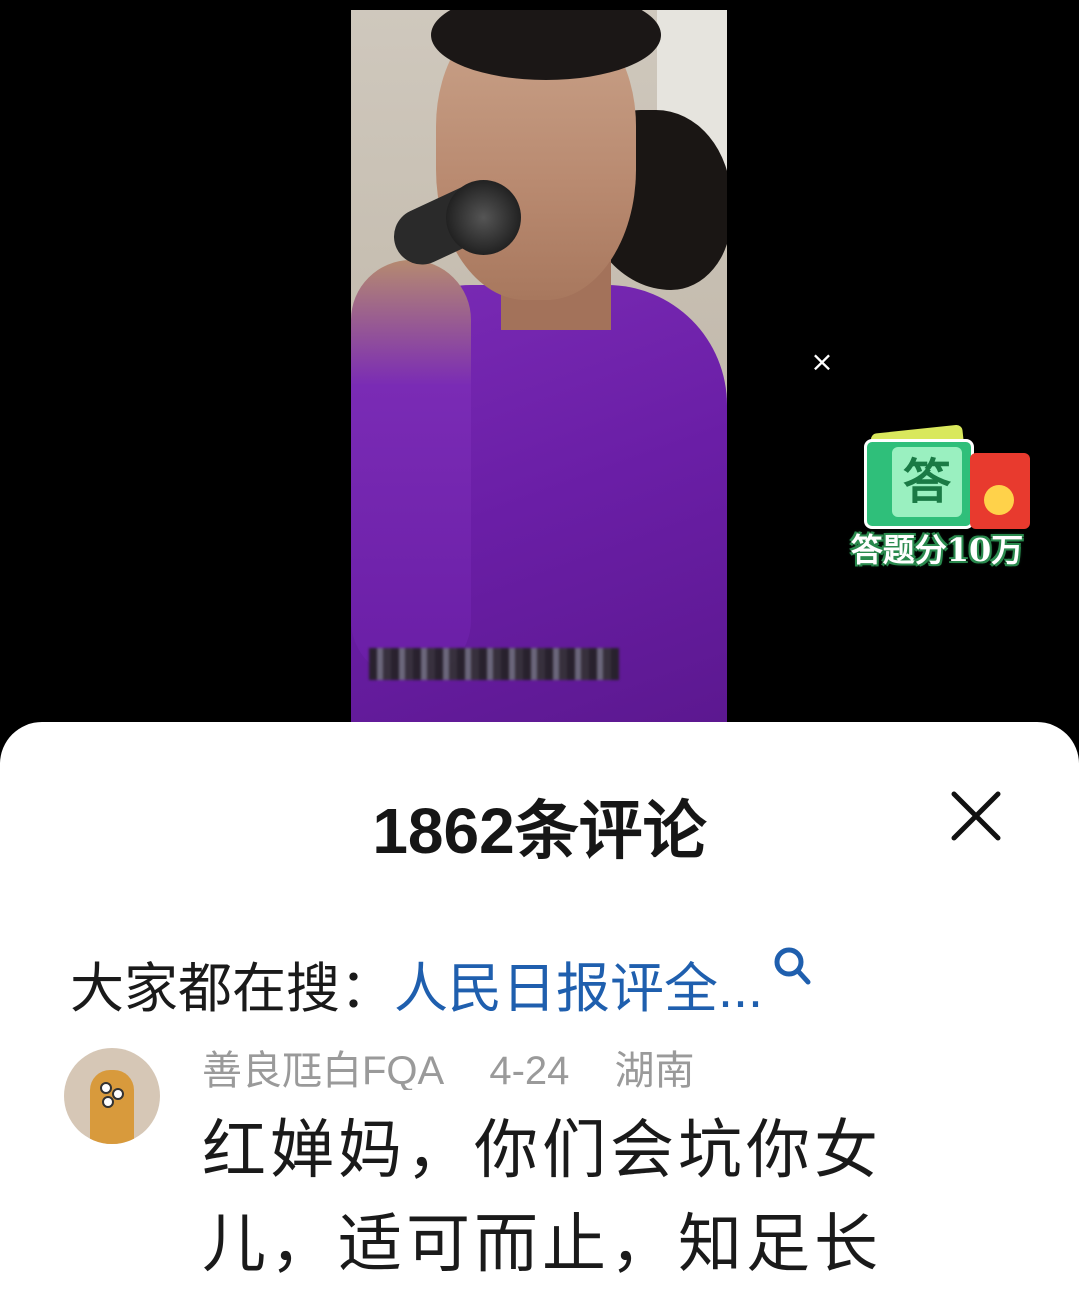 This screenshot has height=1312, width=1079. Describe the element at coordinates (927, 482) in the screenshot. I see `answer-icon: 答` at that location.